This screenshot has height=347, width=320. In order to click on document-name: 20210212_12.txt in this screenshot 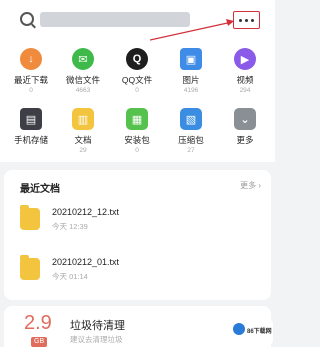, I will do `click(86, 212)`.